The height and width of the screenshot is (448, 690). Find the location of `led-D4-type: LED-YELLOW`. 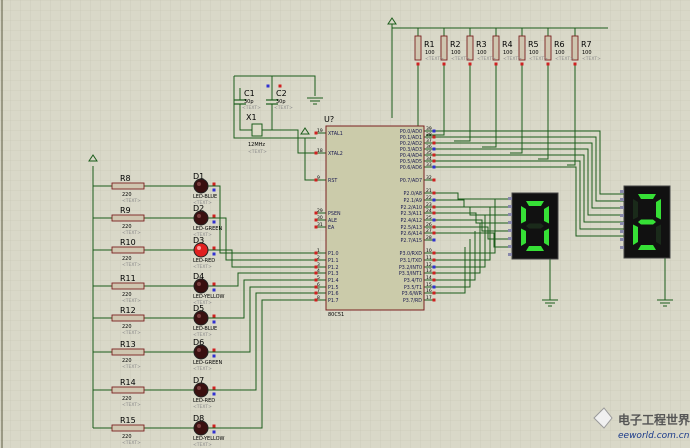

led-D4-type: LED-YELLOW is located at coordinates (209, 297).